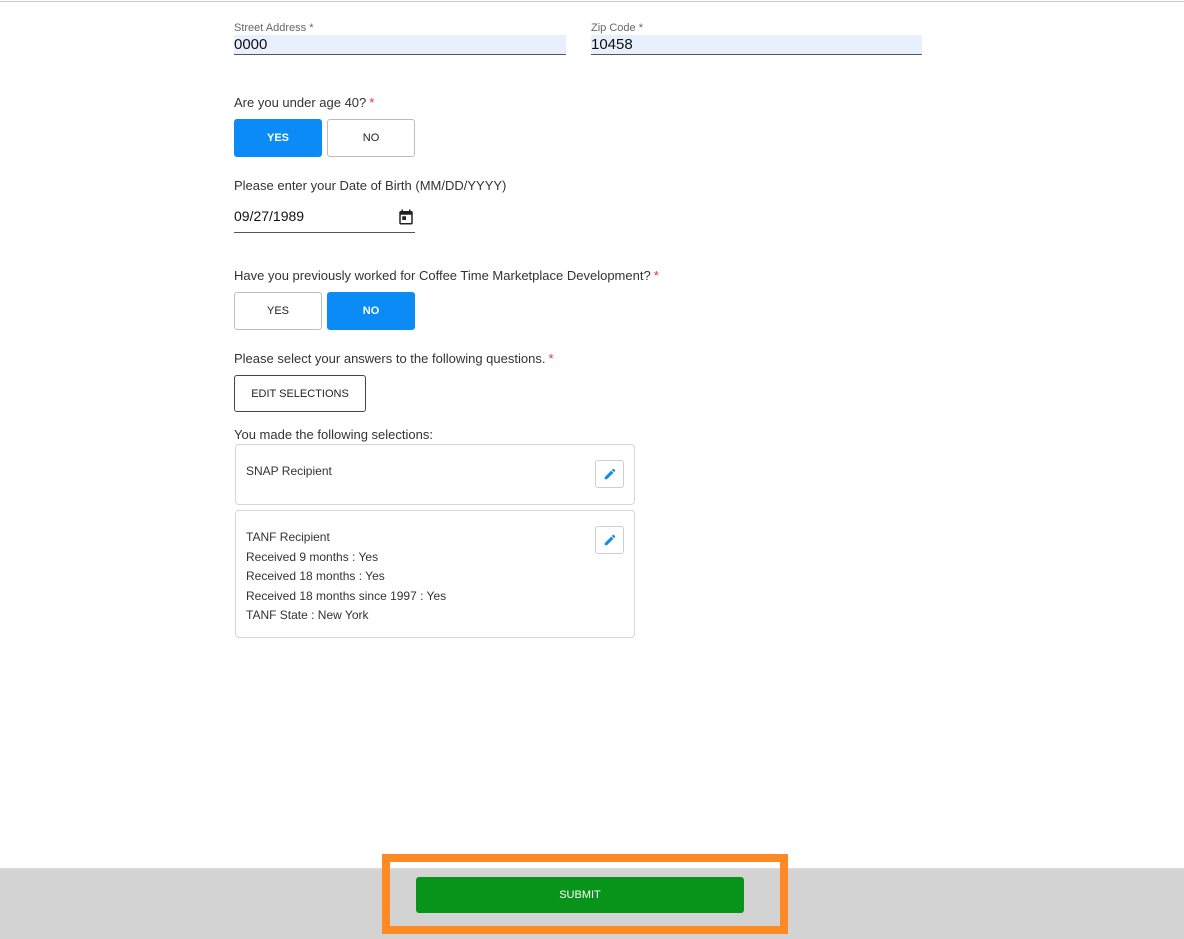 Image resolution: width=1184 pixels, height=939 pixels. What do you see at coordinates (406, 217) in the screenshot?
I see `calendar-icon` at bounding box center [406, 217].